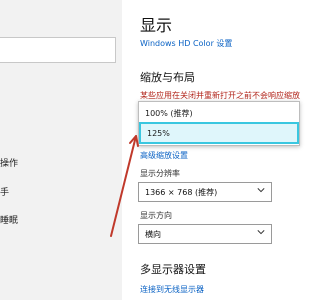 The width and height of the screenshot is (320, 300). What do you see at coordinates (124, 186) in the screenshot?
I see `annotation-arrow-icon` at bounding box center [124, 186].